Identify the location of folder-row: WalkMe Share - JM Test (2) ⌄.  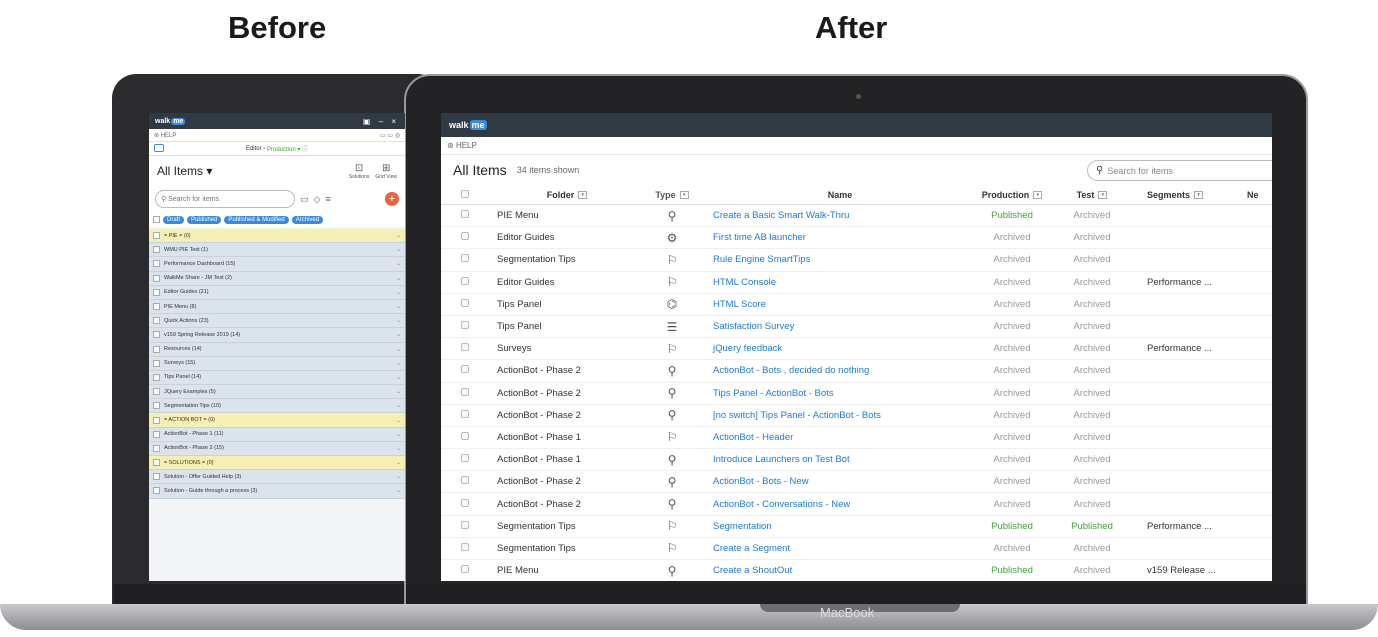
(277, 278).